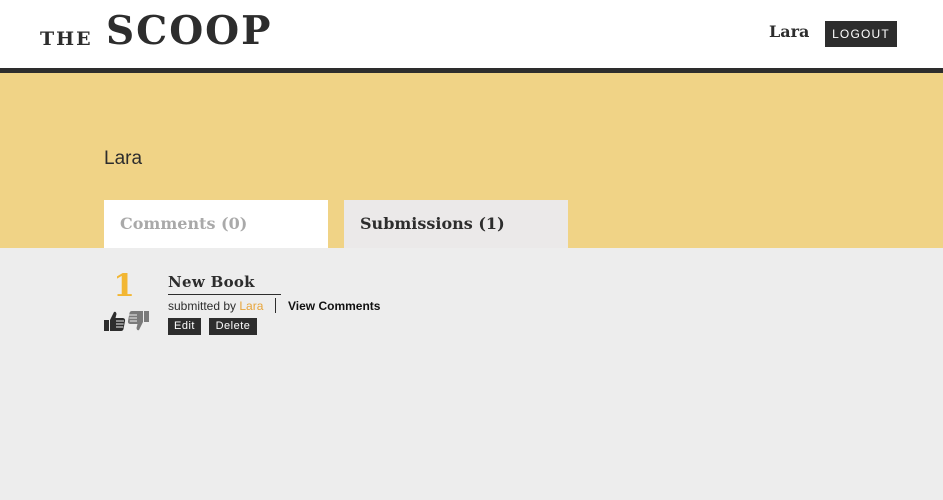 This screenshot has width=943, height=500. Describe the element at coordinates (861, 34) in the screenshot. I see `logout-button: LOGOUT` at that location.